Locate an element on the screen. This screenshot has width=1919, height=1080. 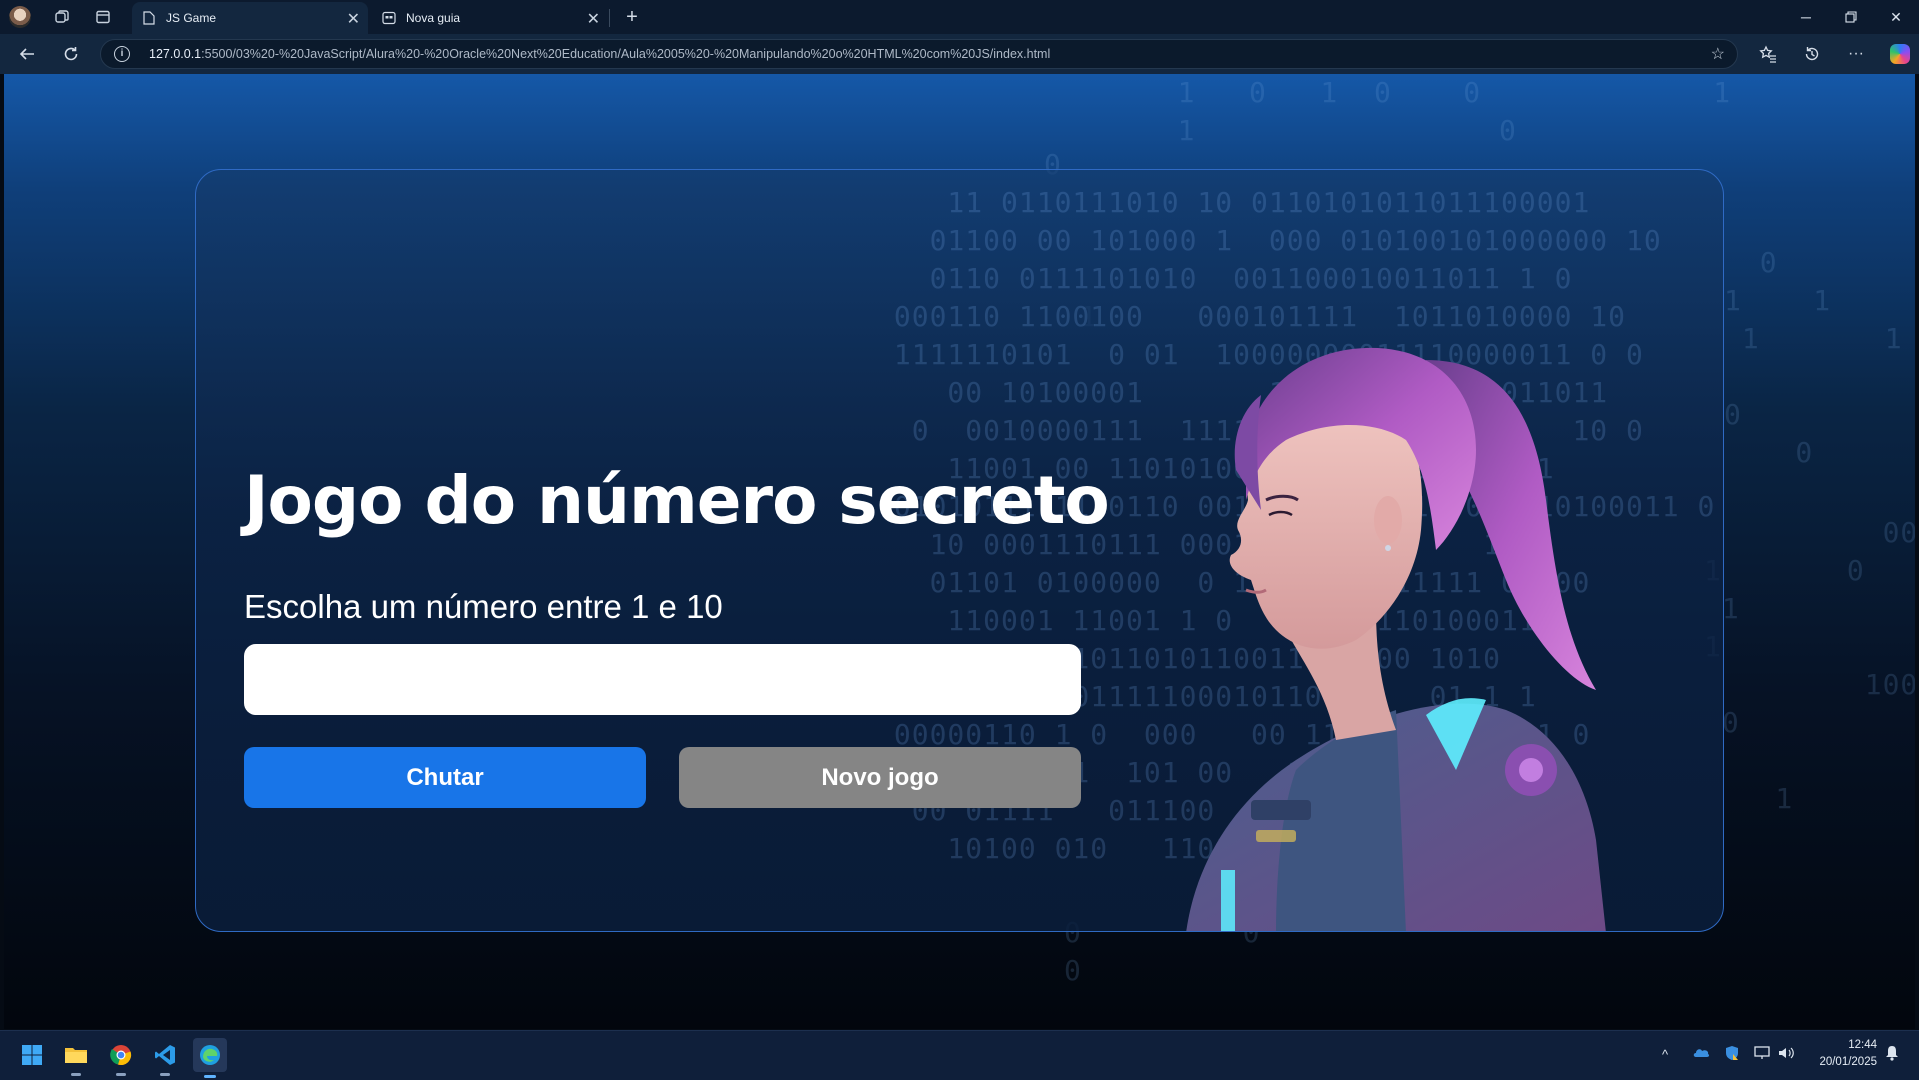
clock-date: 20/01/2025 is located at coordinates (1848, 1062).